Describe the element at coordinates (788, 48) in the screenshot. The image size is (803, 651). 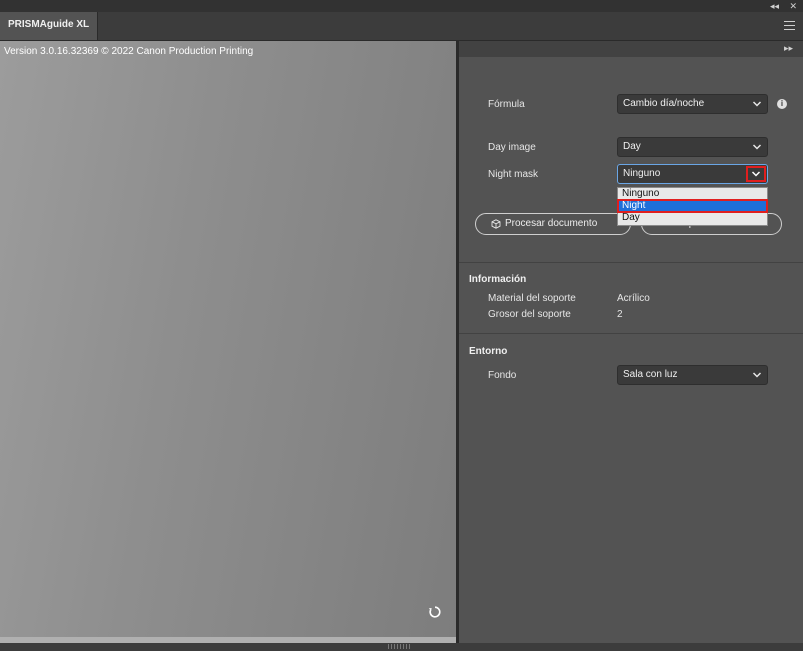
I see `collapse-panel-icon: ▸▸` at that location.